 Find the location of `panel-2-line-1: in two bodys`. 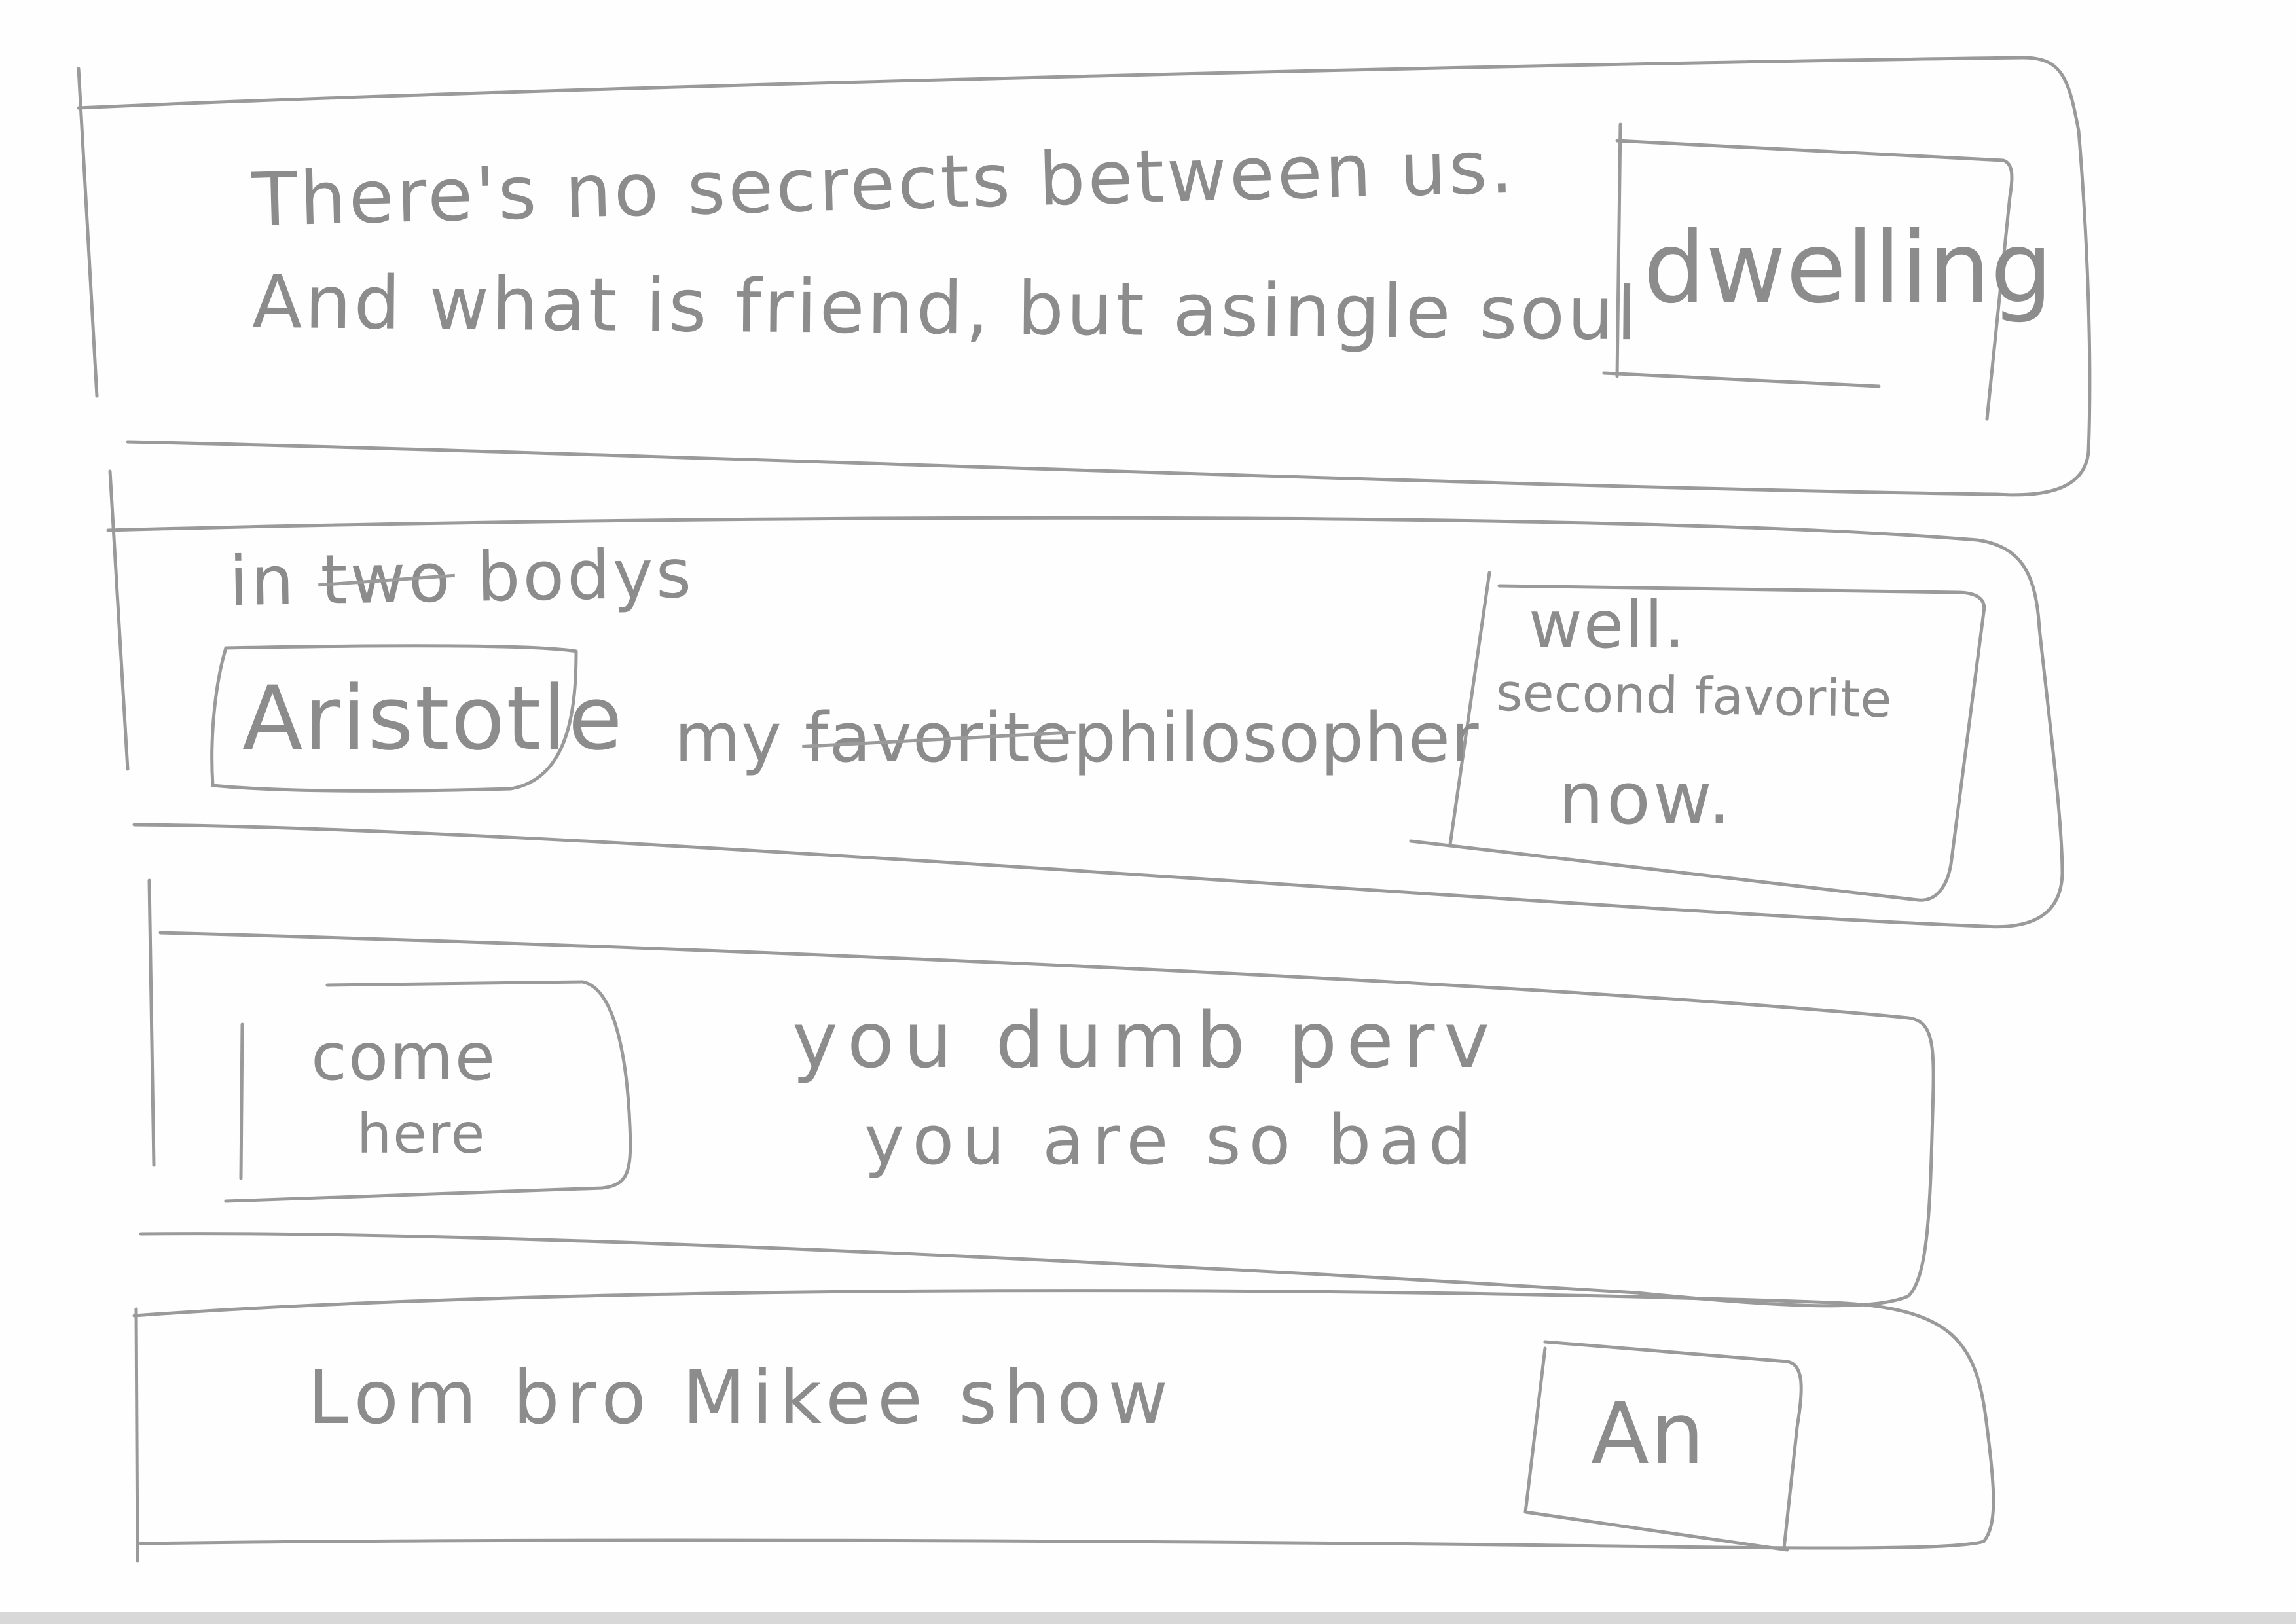

panel-2-line-1: in two bodys is located at coordinates (461, 577).